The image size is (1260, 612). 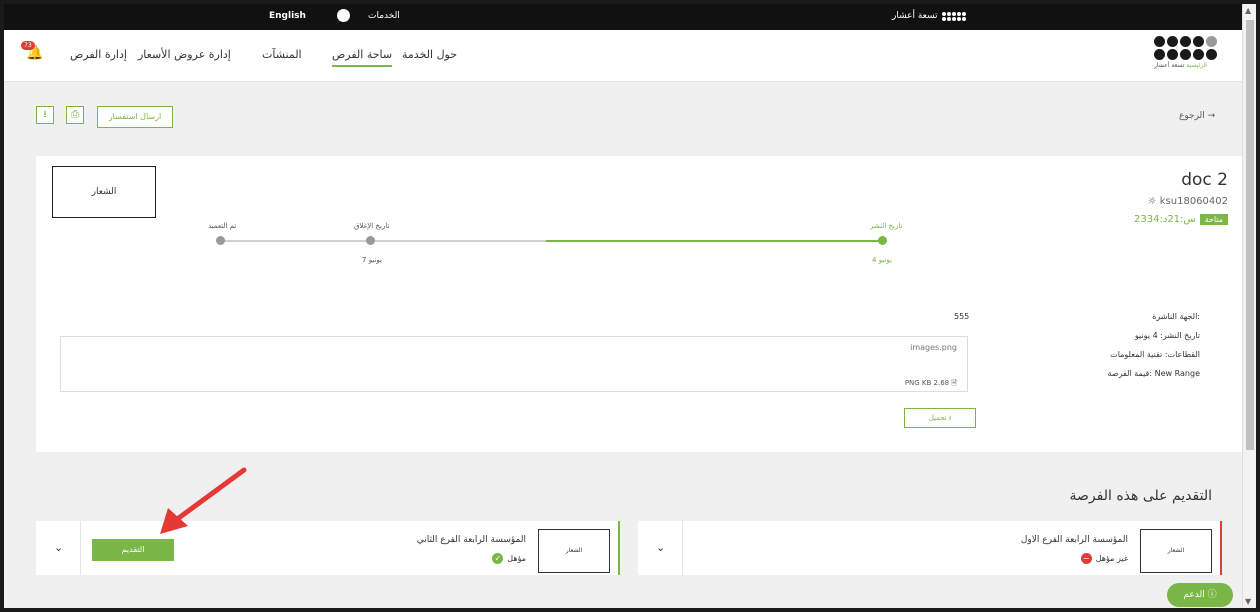 What do you see at coordinates (1111, 558) in the screenshot?
I see `institution-status-text: غير مؤهل` at bounding box center [1111, 558].